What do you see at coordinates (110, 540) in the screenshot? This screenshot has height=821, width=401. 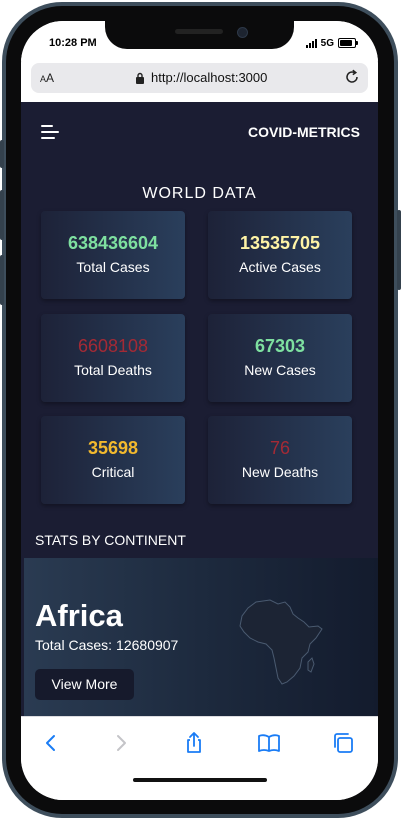 I see `continents-title: STATS BY CONTINENT` at bounding box center [110, 540].